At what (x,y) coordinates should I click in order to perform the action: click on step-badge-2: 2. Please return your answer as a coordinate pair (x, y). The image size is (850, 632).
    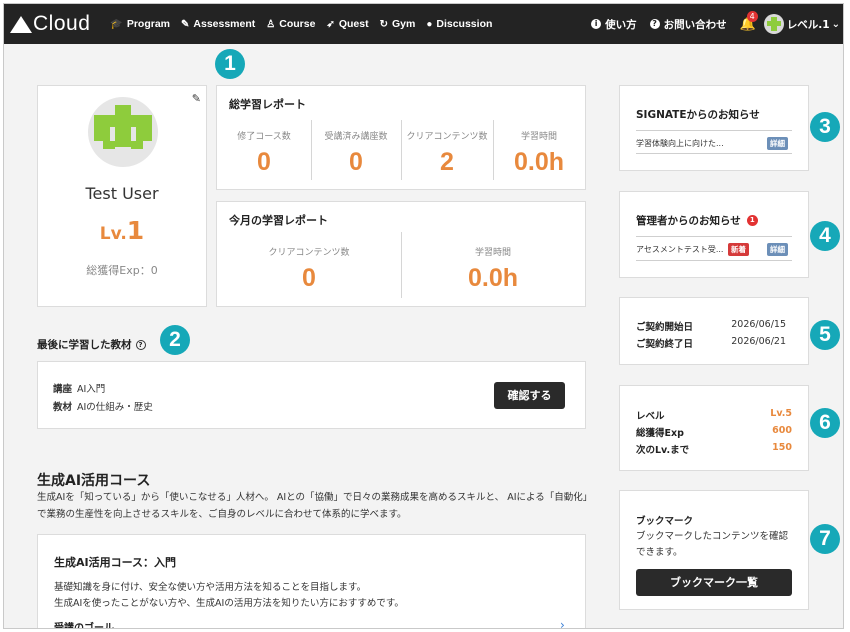
    Looking at the image, I should click on (175, 340).